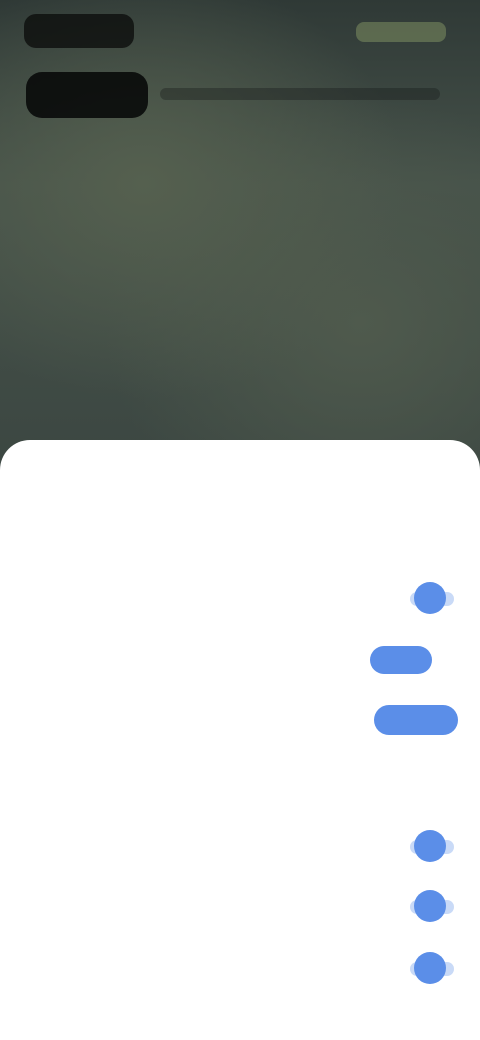  What do you see at coordinates (300, 94) in the screenshot?
I see `header-subtitle-placeholder` at bounding box center [300, 94].